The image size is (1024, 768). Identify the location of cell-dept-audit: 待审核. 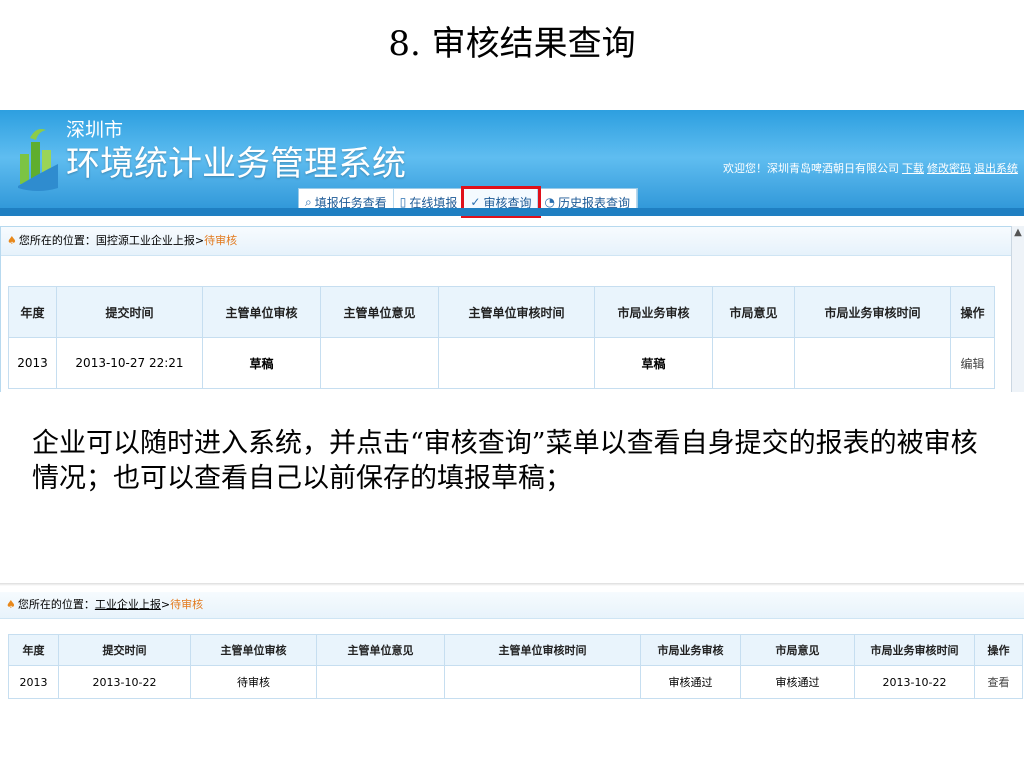
(253, 682).